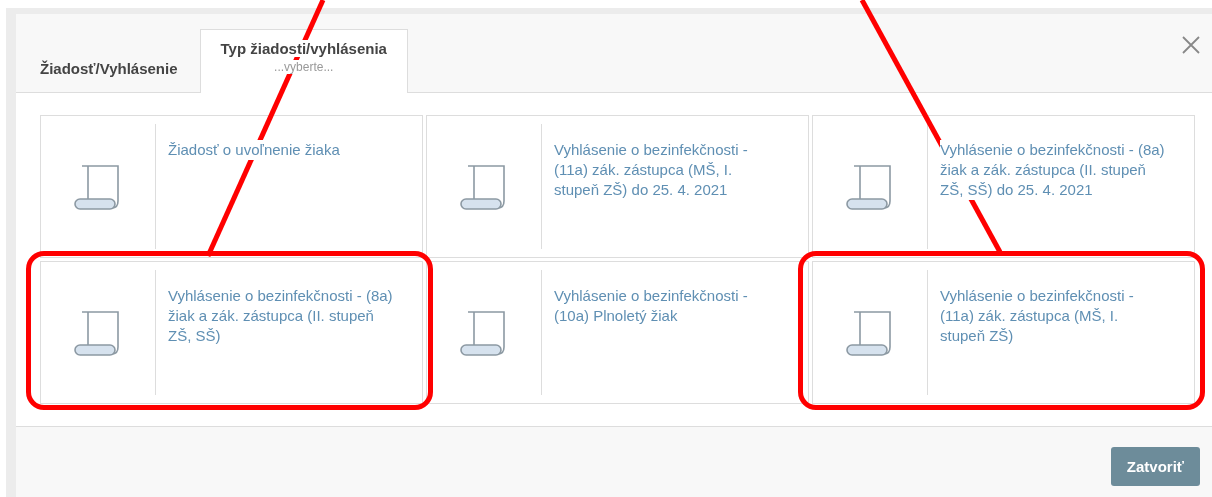 The height and width of the screenshot is (497, 1212). I want to click on request-type-label: Žiadosť o uvoľnenie žiaka, so click(254, 150).